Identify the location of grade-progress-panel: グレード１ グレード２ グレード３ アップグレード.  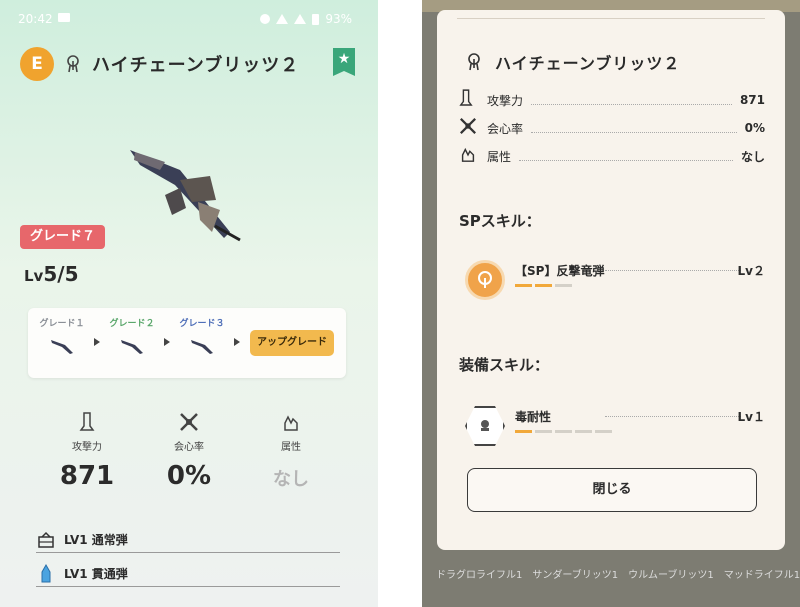
(187, 343).